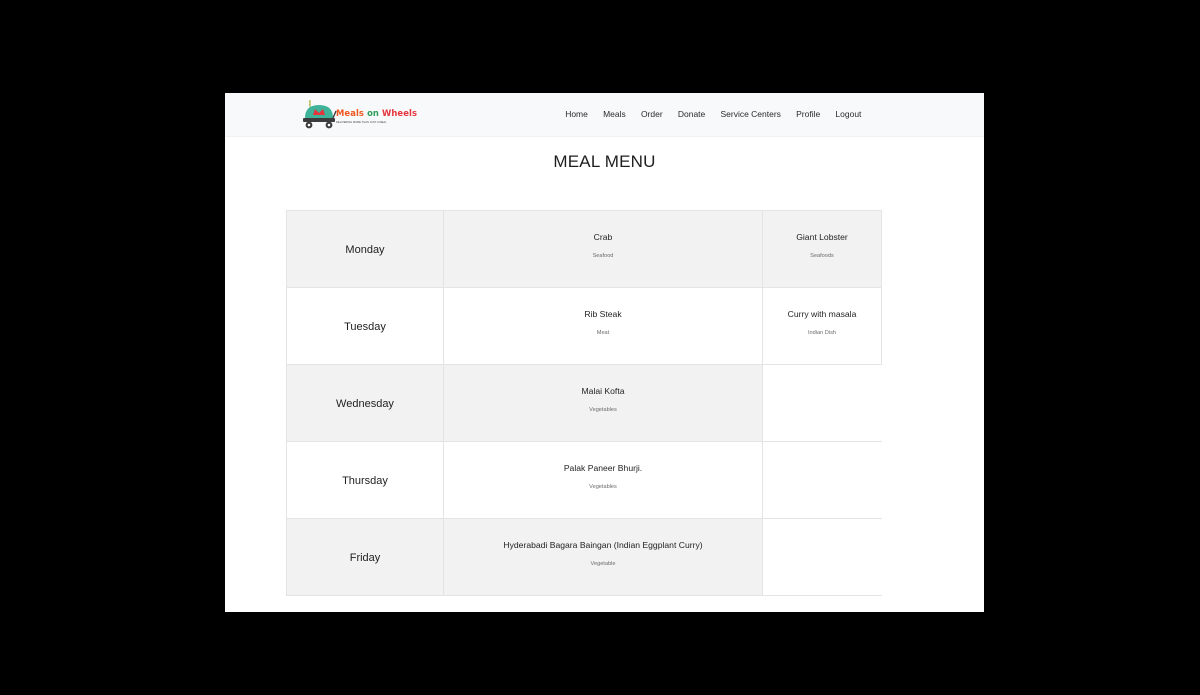 Image resolution: width=1200 pixels, height=695 pixels. I want to click on nav-item-order: Order, so click(651, 114).